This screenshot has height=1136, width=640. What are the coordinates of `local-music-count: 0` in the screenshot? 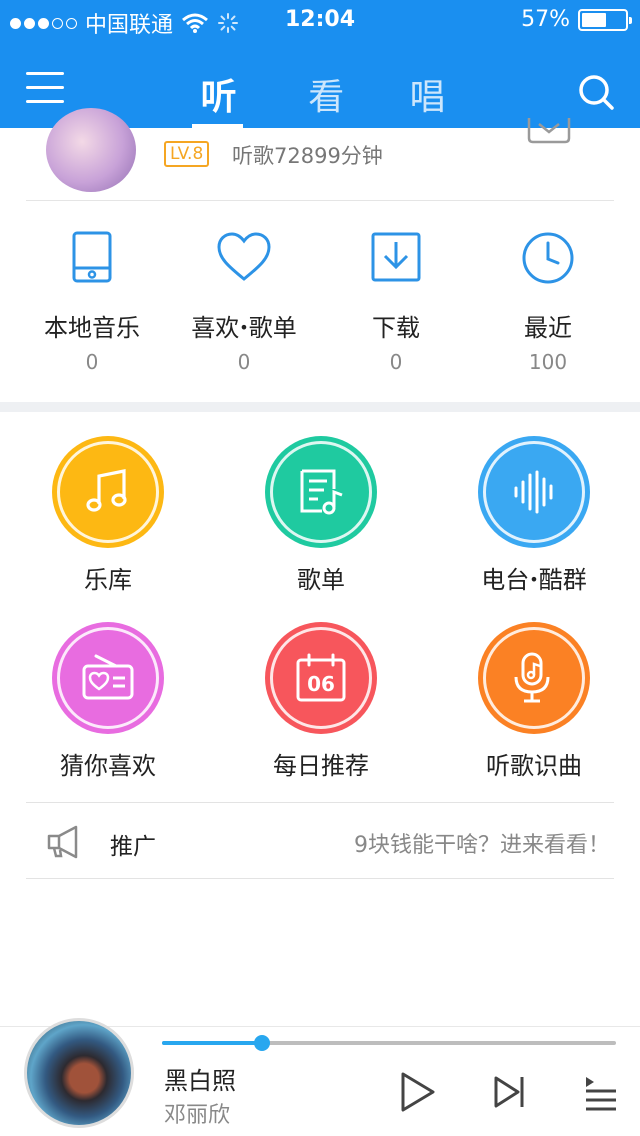 It's located at (92, 362).